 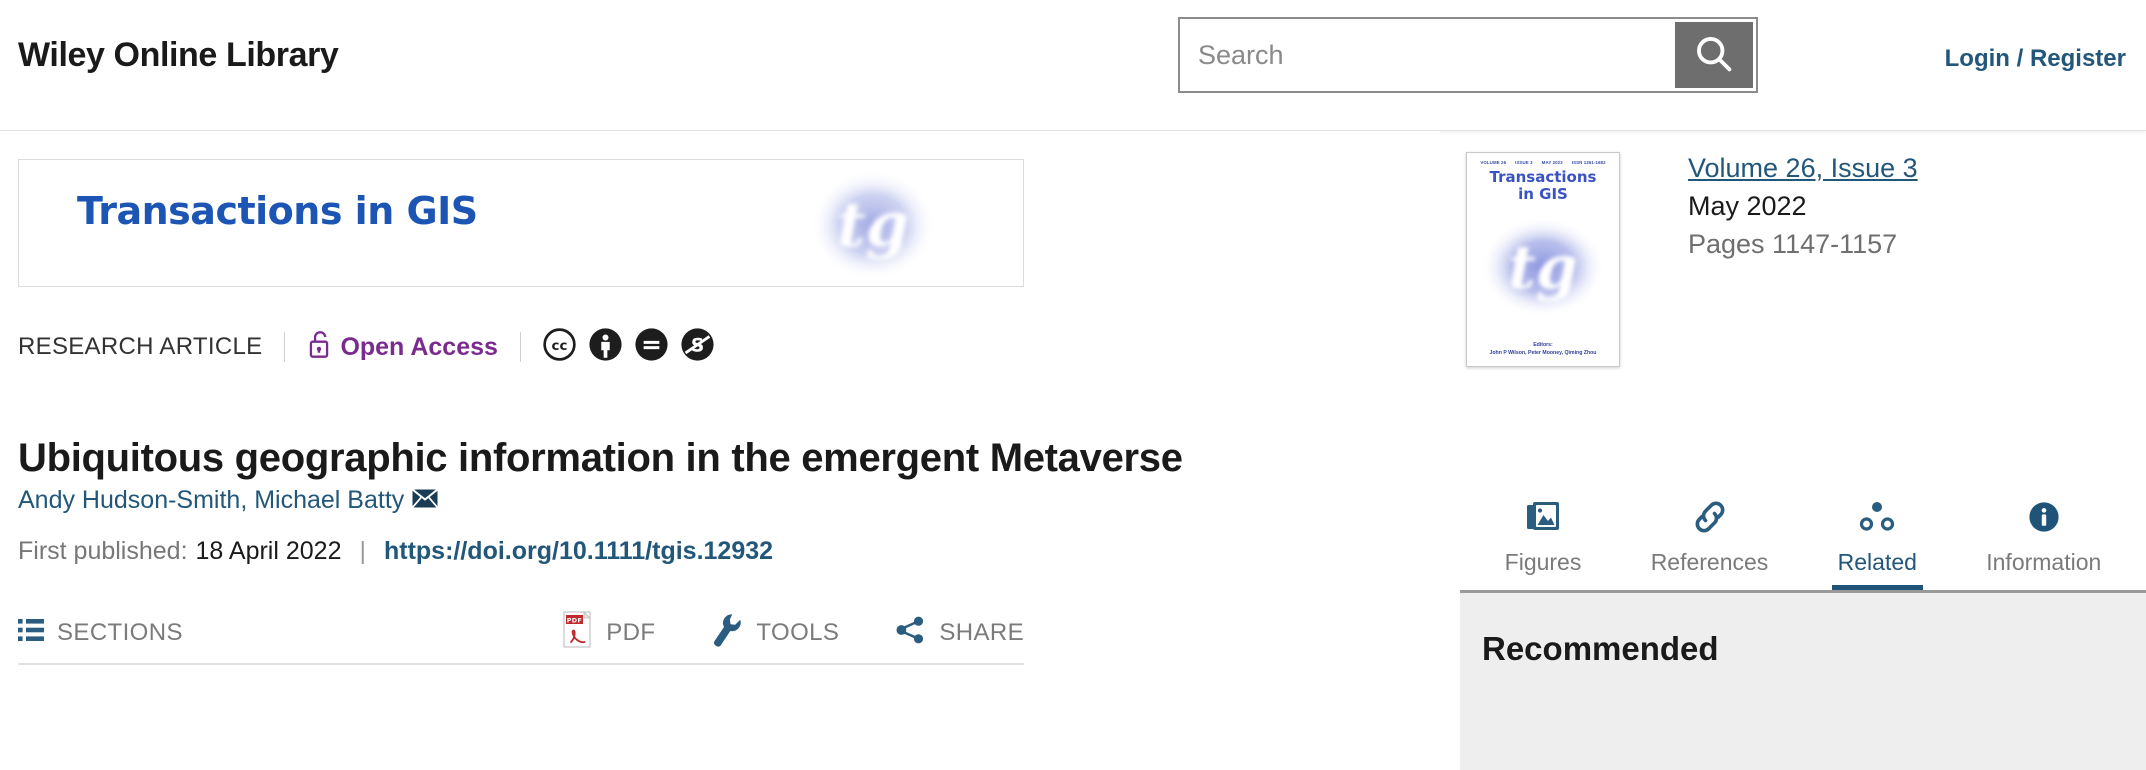 What do you see at coordinates (1908, 168) in the screenshot?
I see `volume-issue-link: Volume 26, Issue 3` at bounding box center [1908, 168].